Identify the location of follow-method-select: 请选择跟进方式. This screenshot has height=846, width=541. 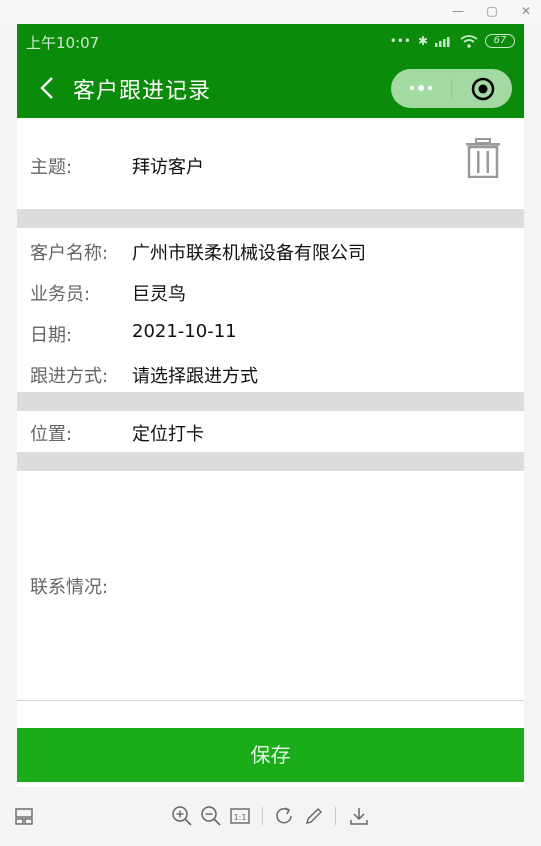
(195, 375).